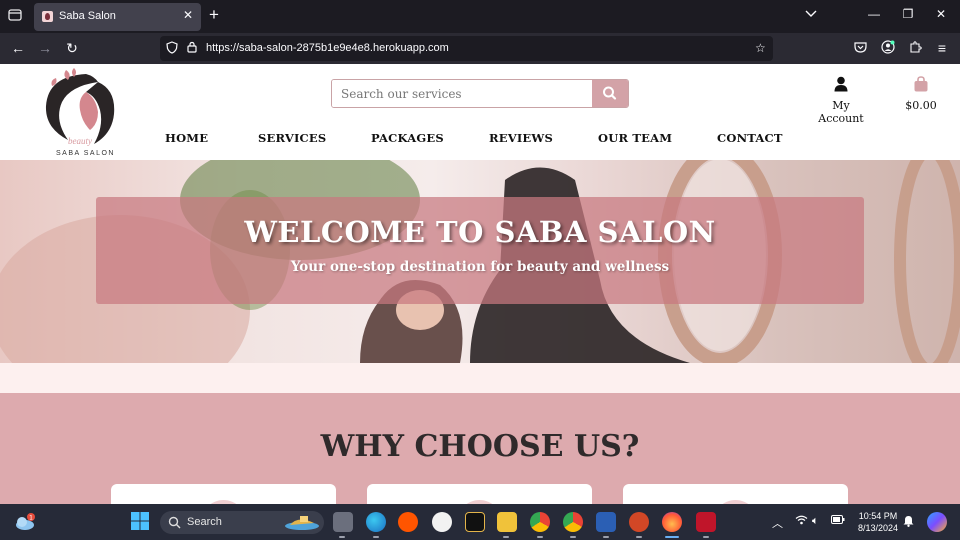 The width and height of the screenshot is (960, 540). Describe the element at coordinates (192, 48) in the screenshot. I see `lock-icon` at that location.